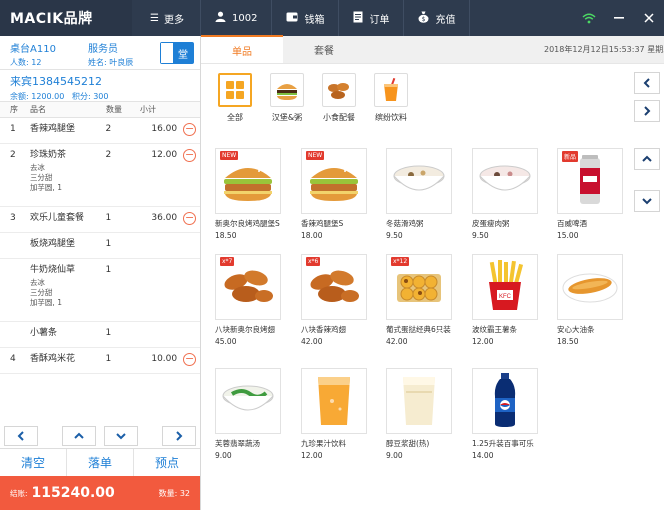  I want to click on product-price: 42.00, so click(397, 341).